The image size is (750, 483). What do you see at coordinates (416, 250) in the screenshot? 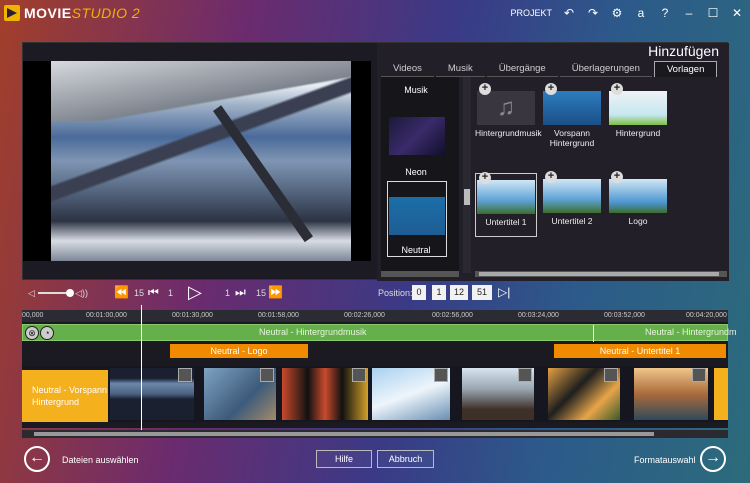
I see `category-neutral: Neutral` at bounding box center [416, 250].